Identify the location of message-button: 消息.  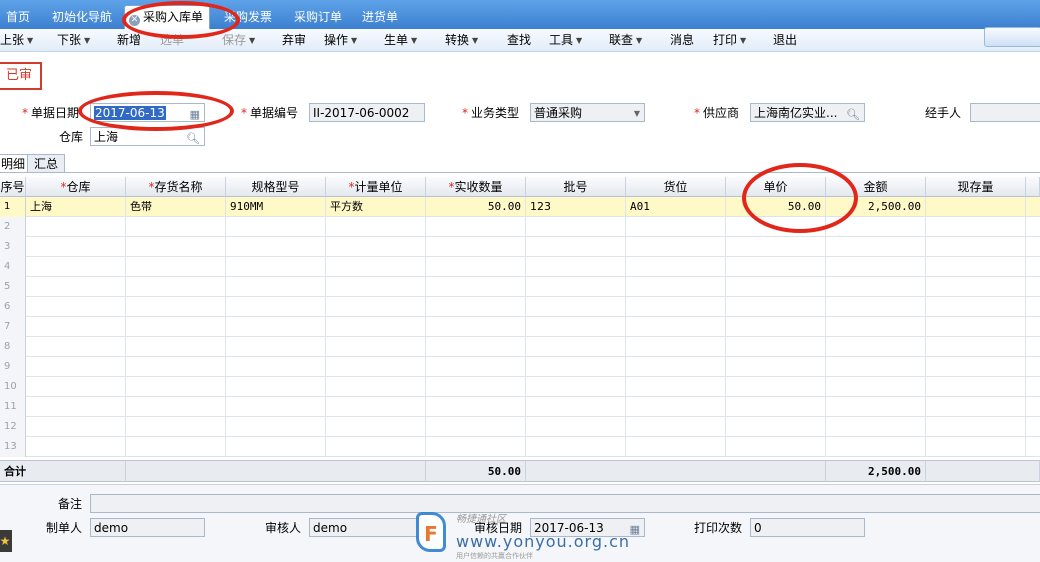
(682, 40).